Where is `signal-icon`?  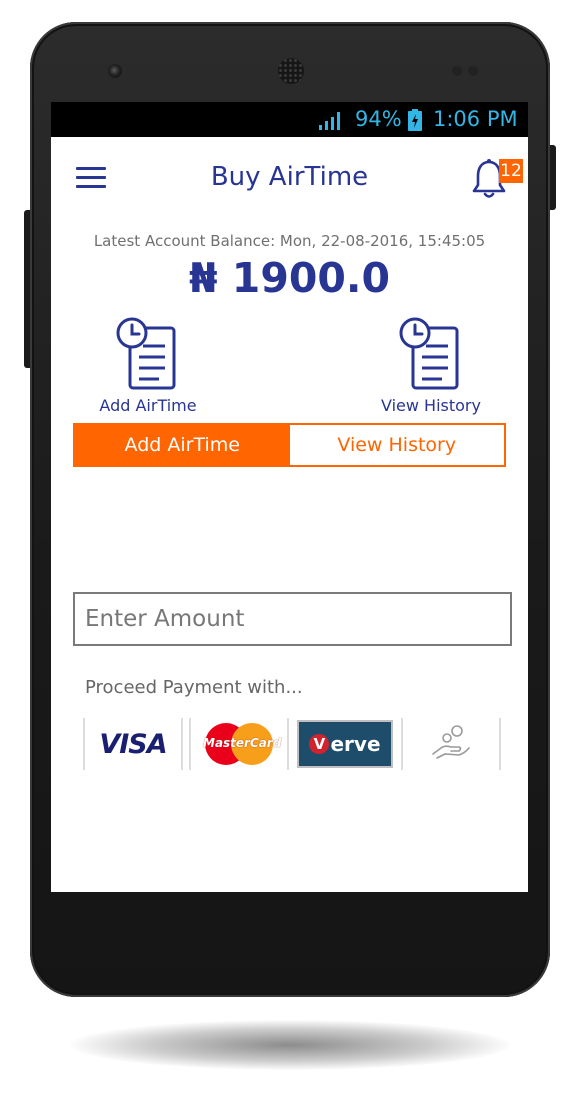
signal-icon is located at coordinates (329, 121).